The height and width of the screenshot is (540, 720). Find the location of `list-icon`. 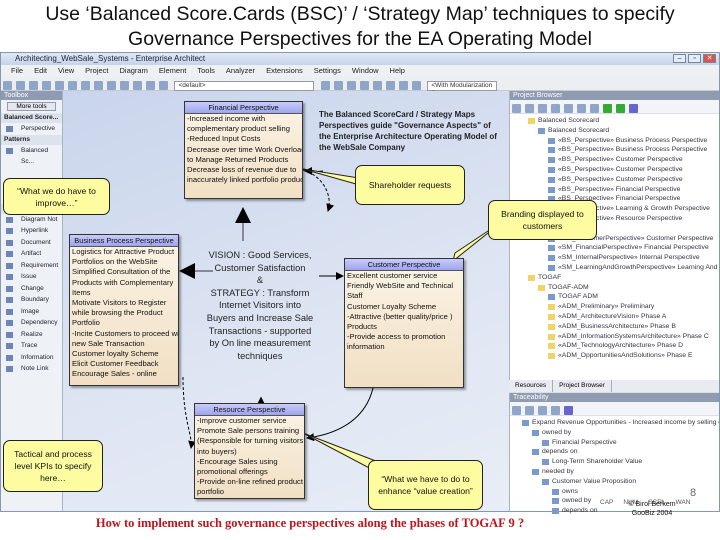

list-icon is located at coordinates (377, 86).